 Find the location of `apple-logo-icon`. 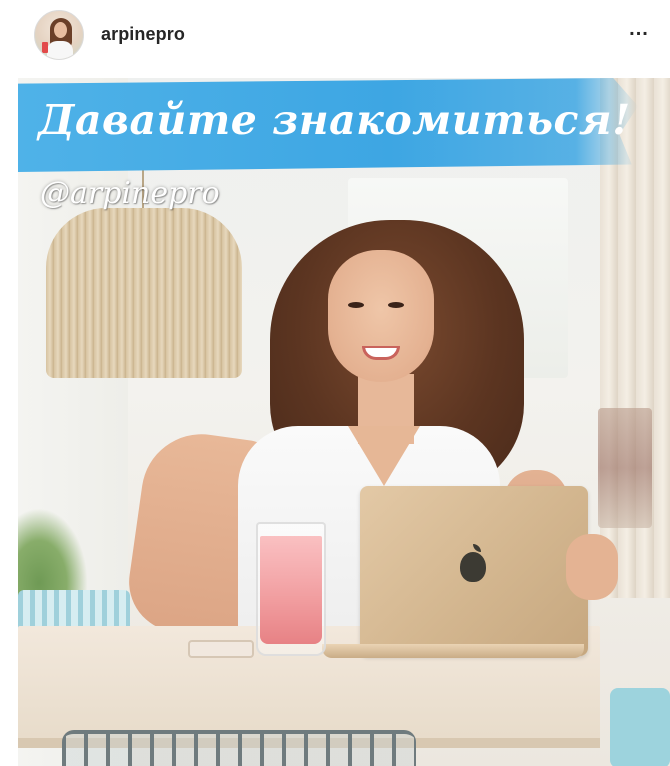

apple-logo-icon is located at coordinates (473, 567).